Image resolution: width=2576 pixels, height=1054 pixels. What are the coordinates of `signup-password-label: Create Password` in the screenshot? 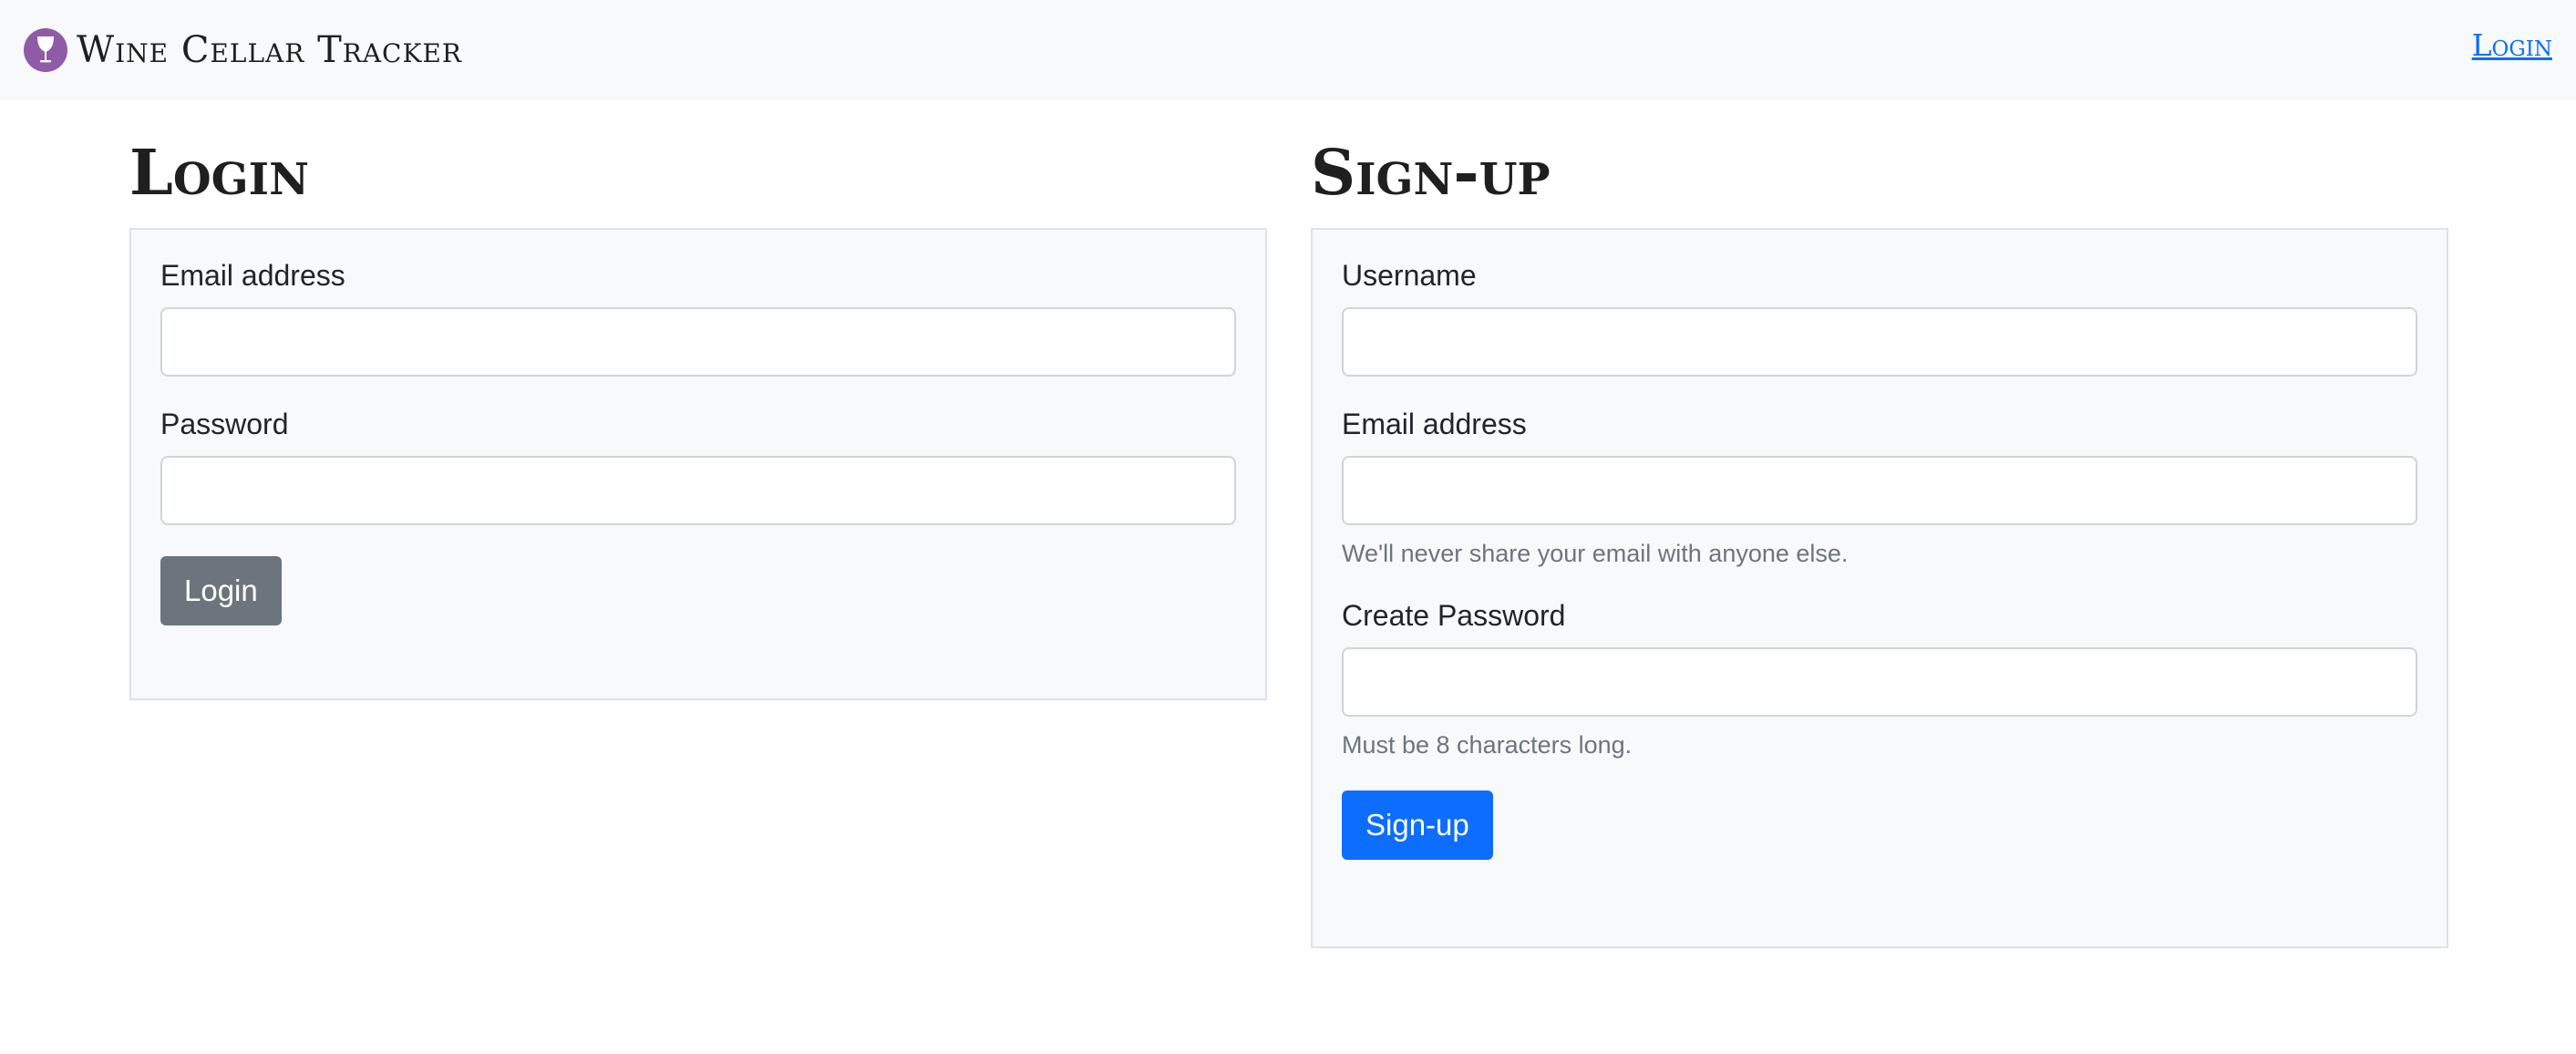 It's located at (1454, 615).